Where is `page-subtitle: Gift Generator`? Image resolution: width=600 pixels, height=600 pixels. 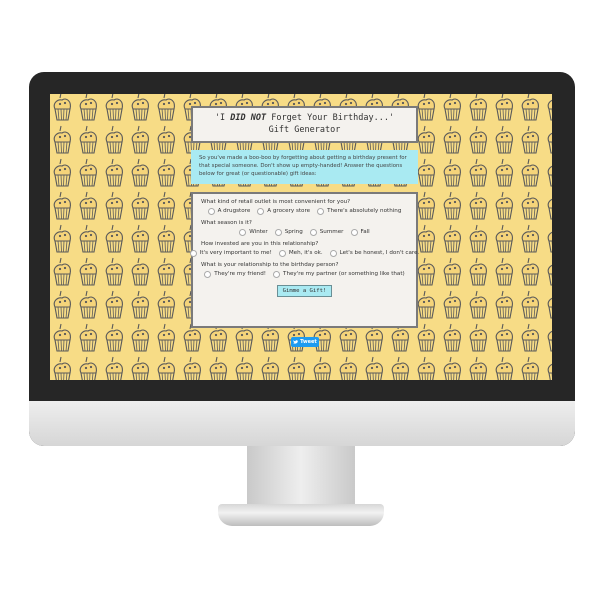 page-subtitle: Gift Generator is located at coordinates (304, 130).